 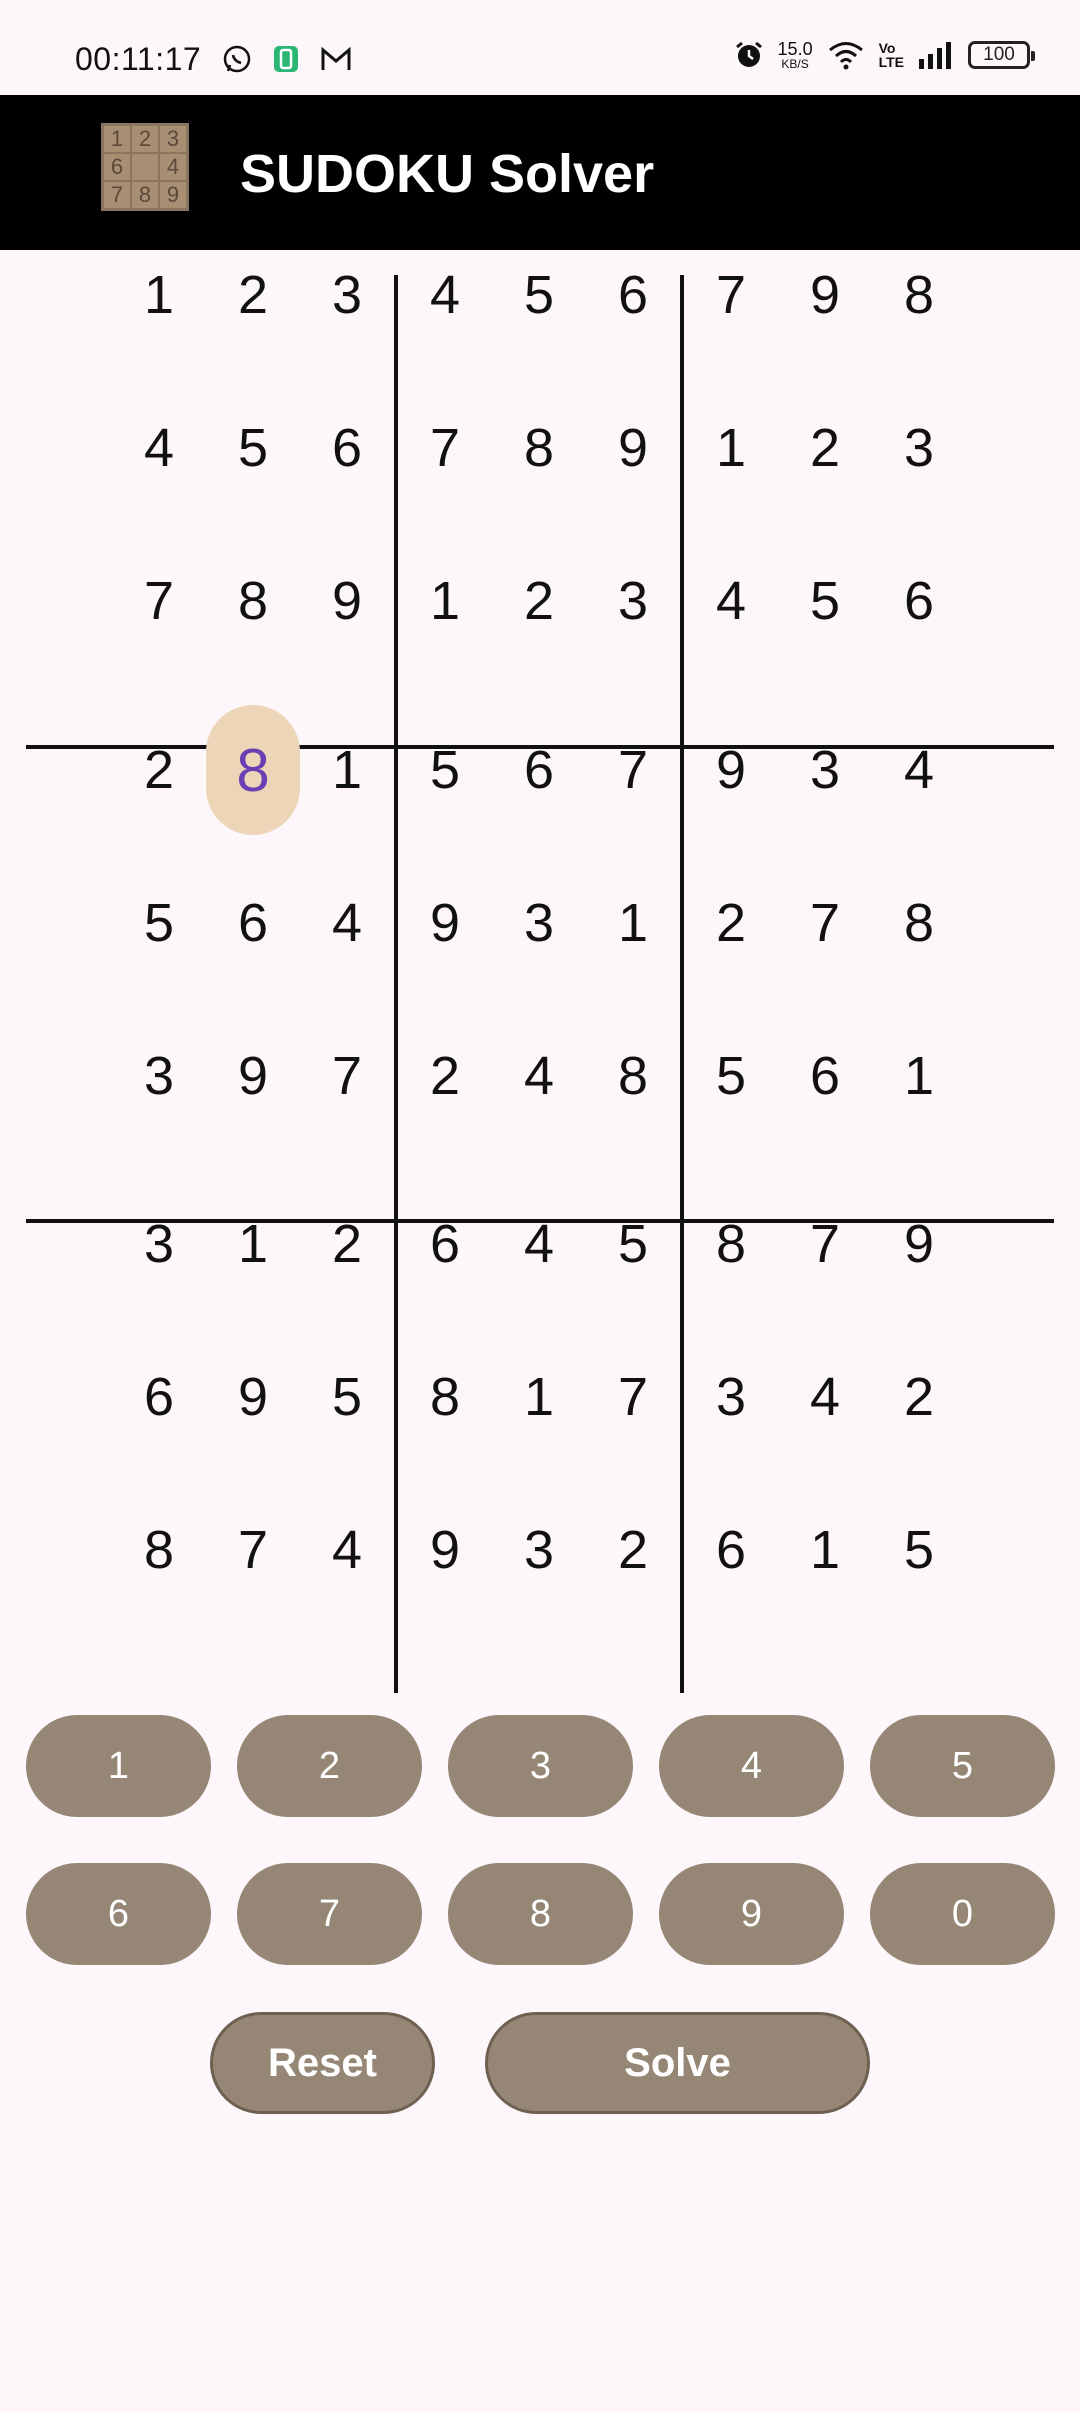 I want to click on sudoku-cell-r2-c9: 3, so click(x=919, y=448).